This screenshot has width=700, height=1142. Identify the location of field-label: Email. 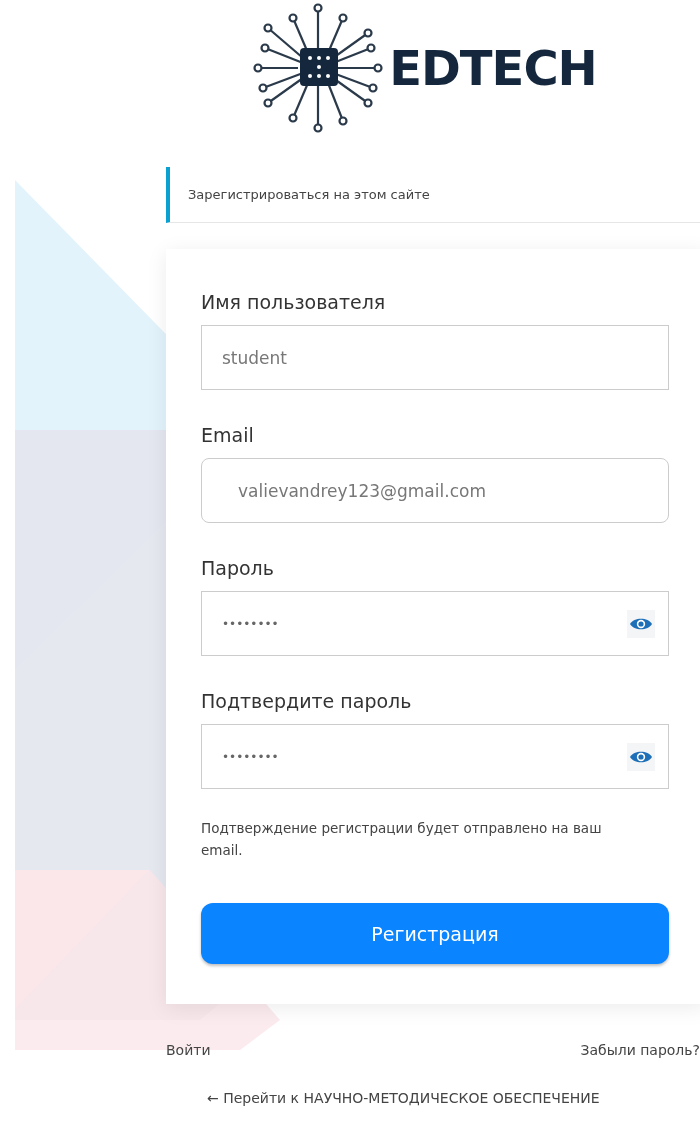
(228, 435).